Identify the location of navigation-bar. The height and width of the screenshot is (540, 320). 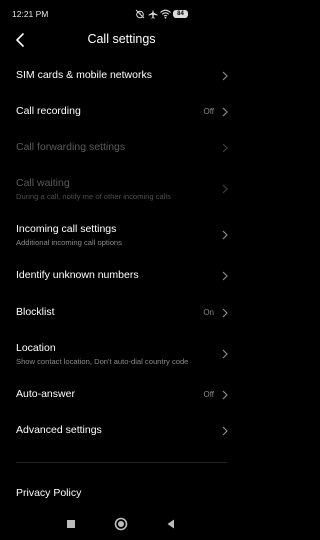
(121, 525).